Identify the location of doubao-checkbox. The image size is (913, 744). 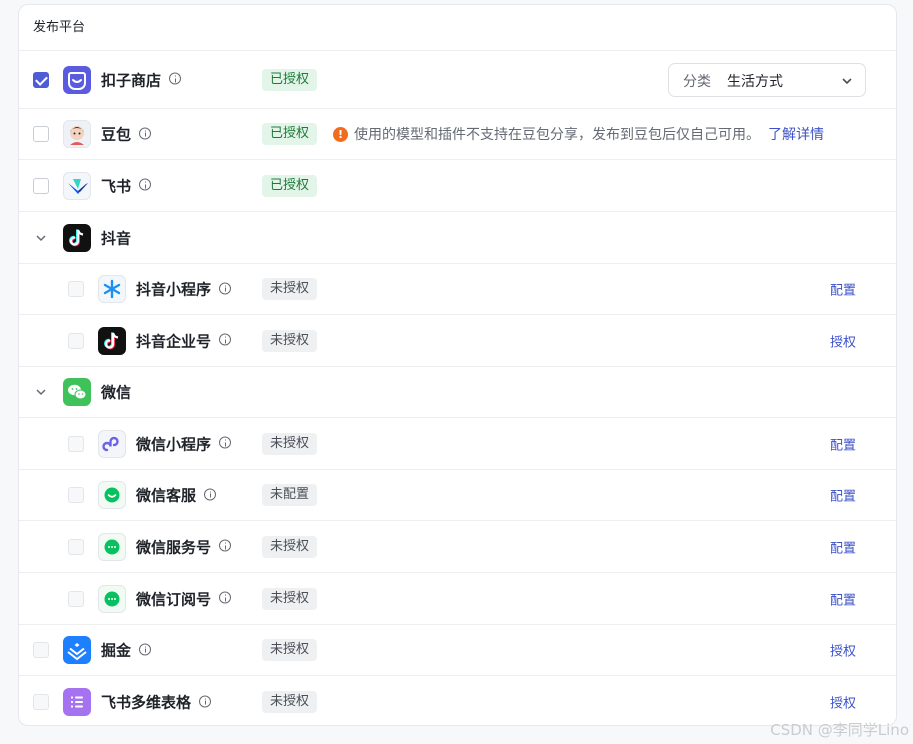
(41, 134).